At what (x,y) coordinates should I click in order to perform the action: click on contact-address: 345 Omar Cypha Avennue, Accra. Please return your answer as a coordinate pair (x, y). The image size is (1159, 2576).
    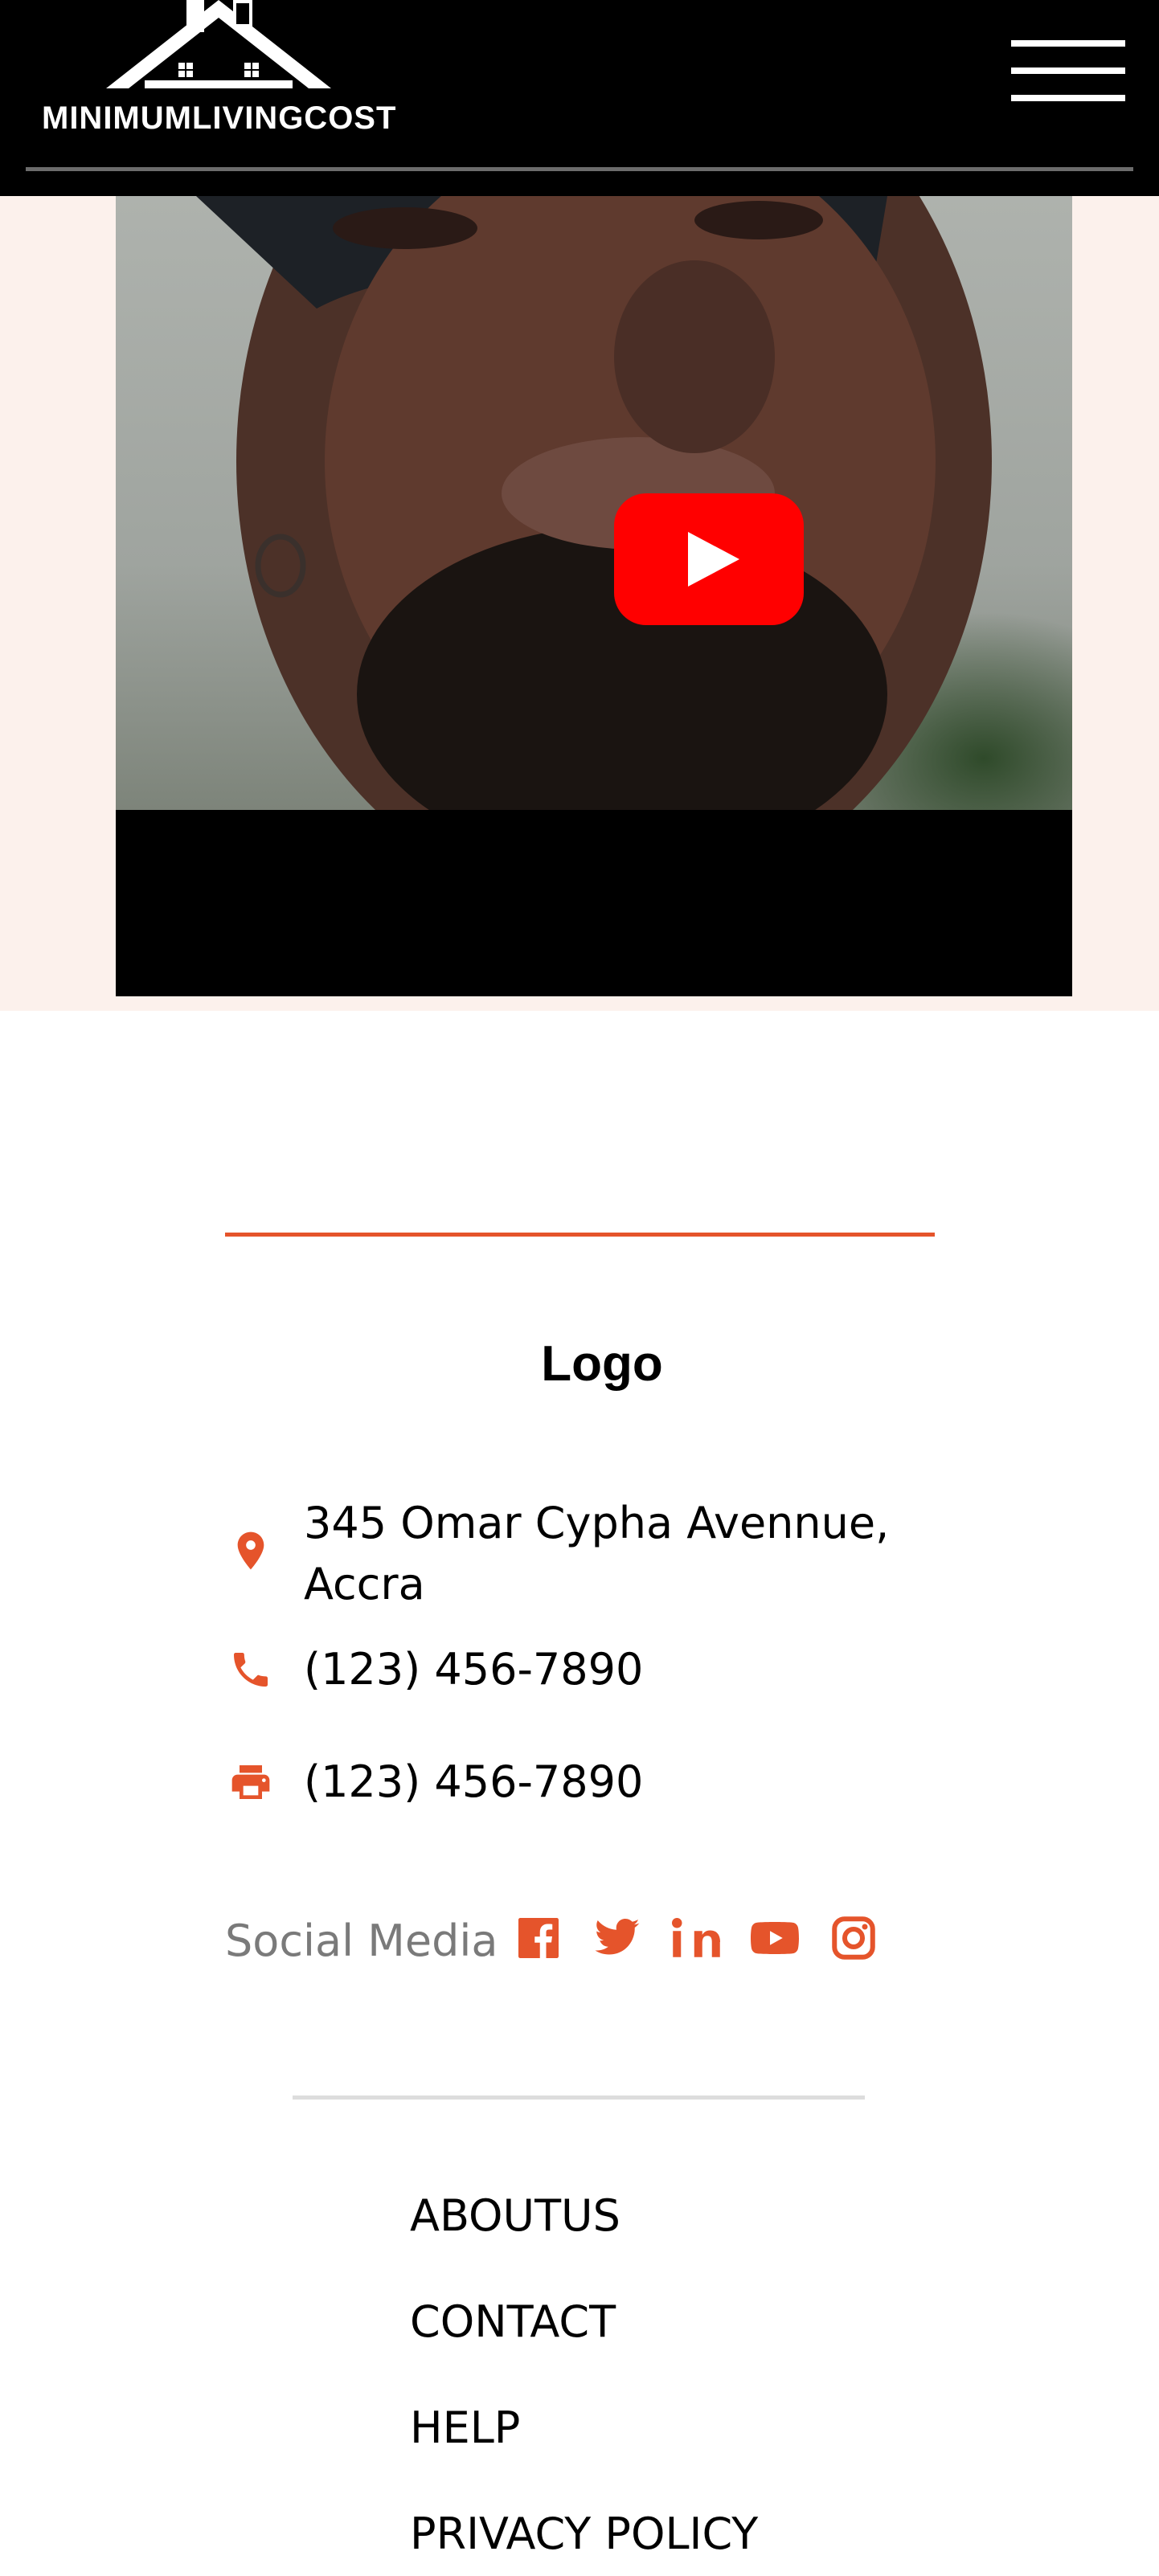
    Looking at the image, I should click on (586, 1554).